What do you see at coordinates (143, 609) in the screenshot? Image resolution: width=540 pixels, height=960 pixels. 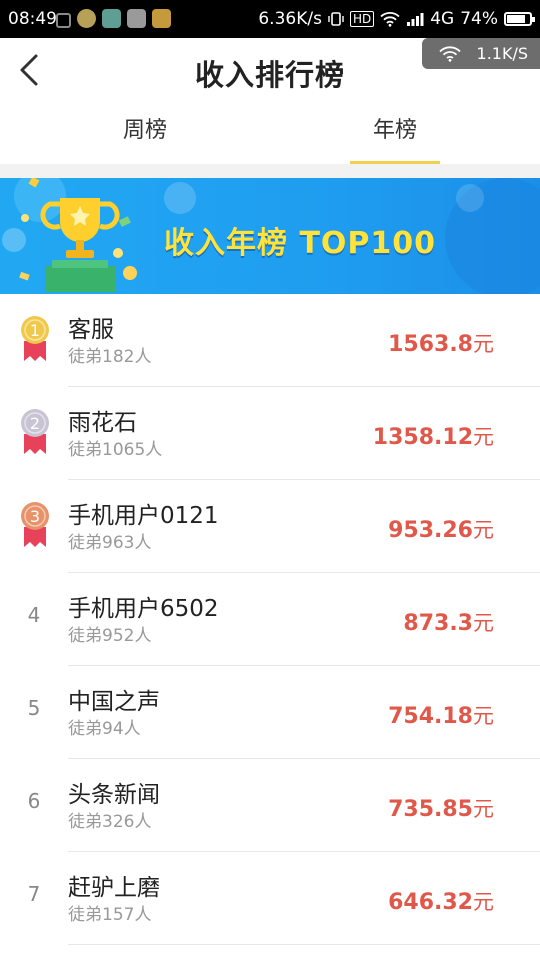 I see `user-name: 手机用户6502` at bounding box center [143, 609].